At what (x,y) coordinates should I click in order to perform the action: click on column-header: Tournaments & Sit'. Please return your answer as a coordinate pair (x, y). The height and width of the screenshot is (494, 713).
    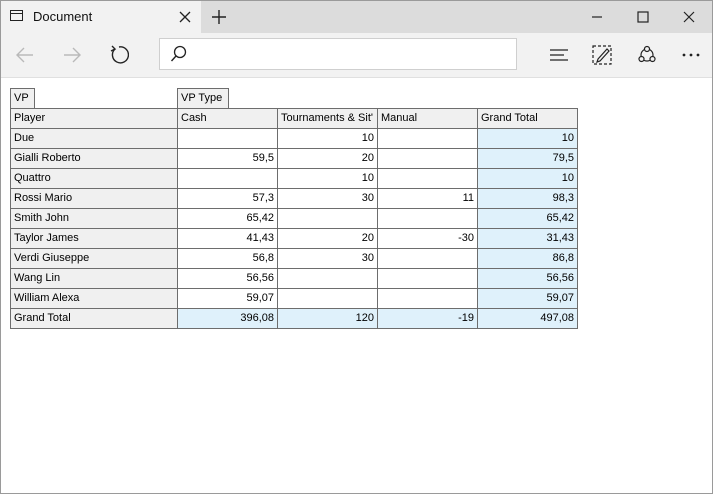
    Looking at the image, I should click on (327, 118).